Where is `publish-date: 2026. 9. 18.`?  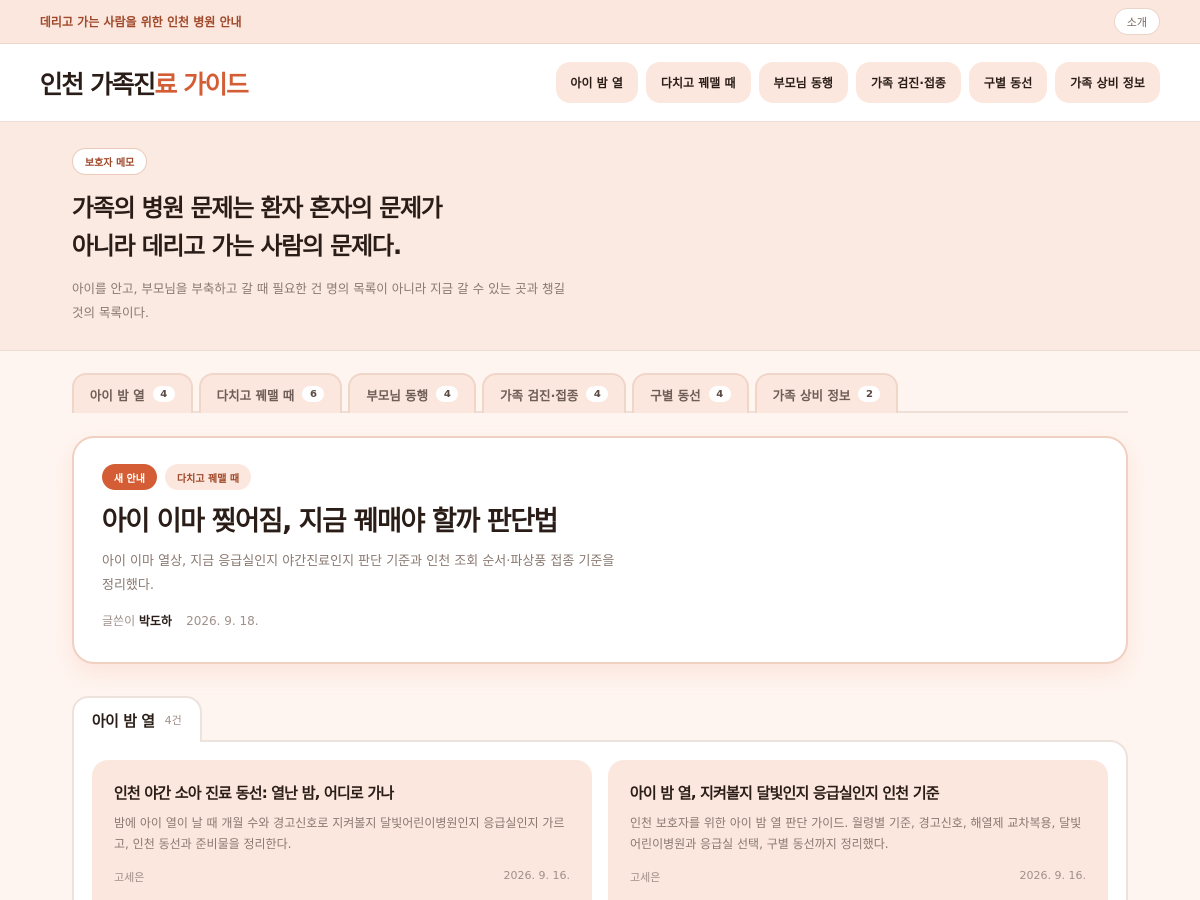 publish-date: 2026. 9. 18. is located at coordinates (222, 620).